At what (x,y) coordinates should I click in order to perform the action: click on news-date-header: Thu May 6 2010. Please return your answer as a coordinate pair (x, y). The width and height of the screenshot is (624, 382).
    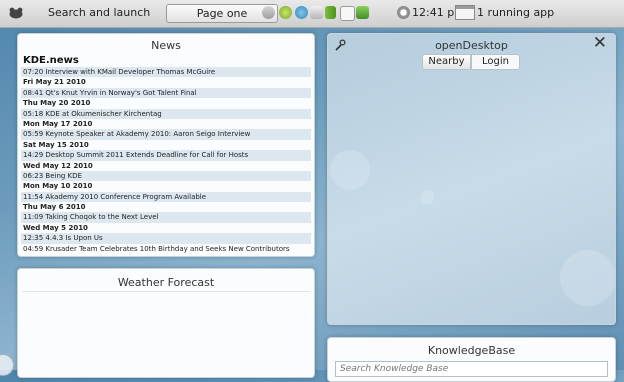
    Looking at the image, I should click on (54, 207).